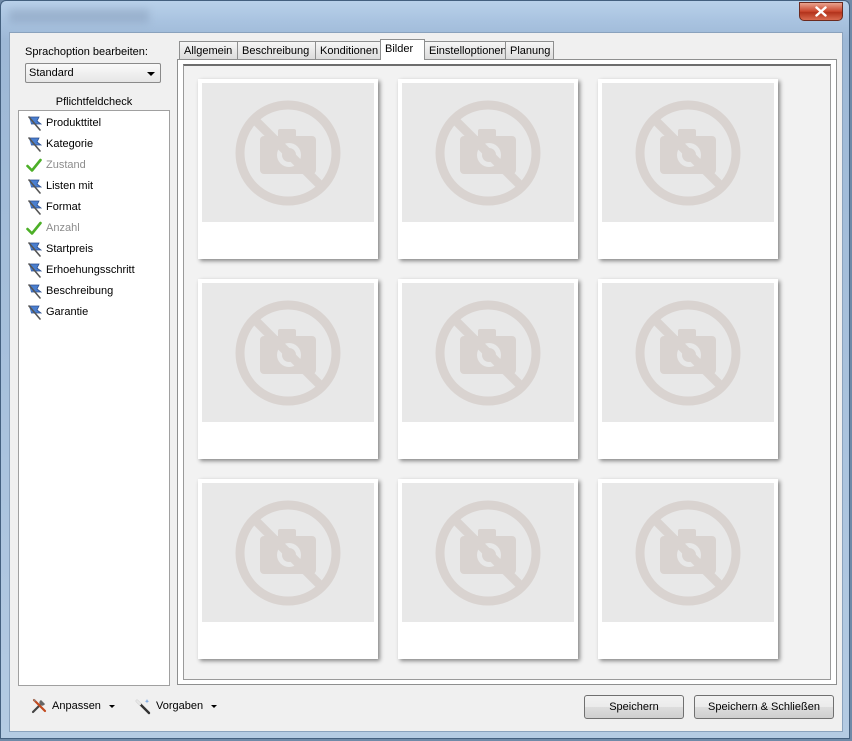  What do you see at coordinates (63, 207) in the screenshot?
I see `checklist-item-label: Format` at bounding box center [63, 207].